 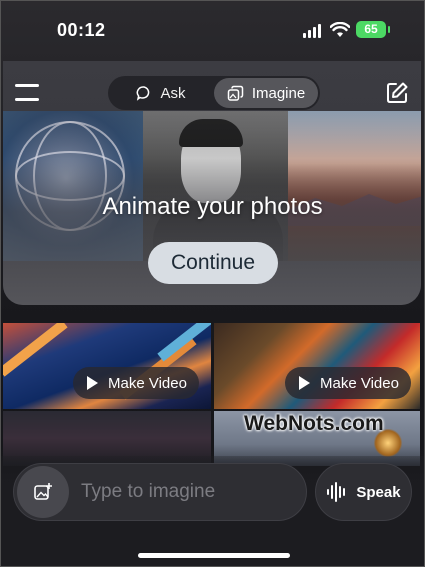 I want to click on hero-title: Animate your photos, so click(x=212, y=206).